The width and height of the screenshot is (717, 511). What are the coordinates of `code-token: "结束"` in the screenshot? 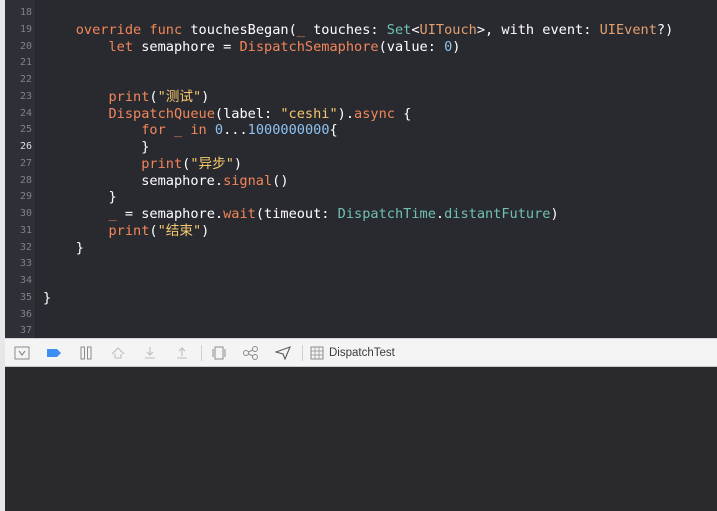 It's located at (179, 230).